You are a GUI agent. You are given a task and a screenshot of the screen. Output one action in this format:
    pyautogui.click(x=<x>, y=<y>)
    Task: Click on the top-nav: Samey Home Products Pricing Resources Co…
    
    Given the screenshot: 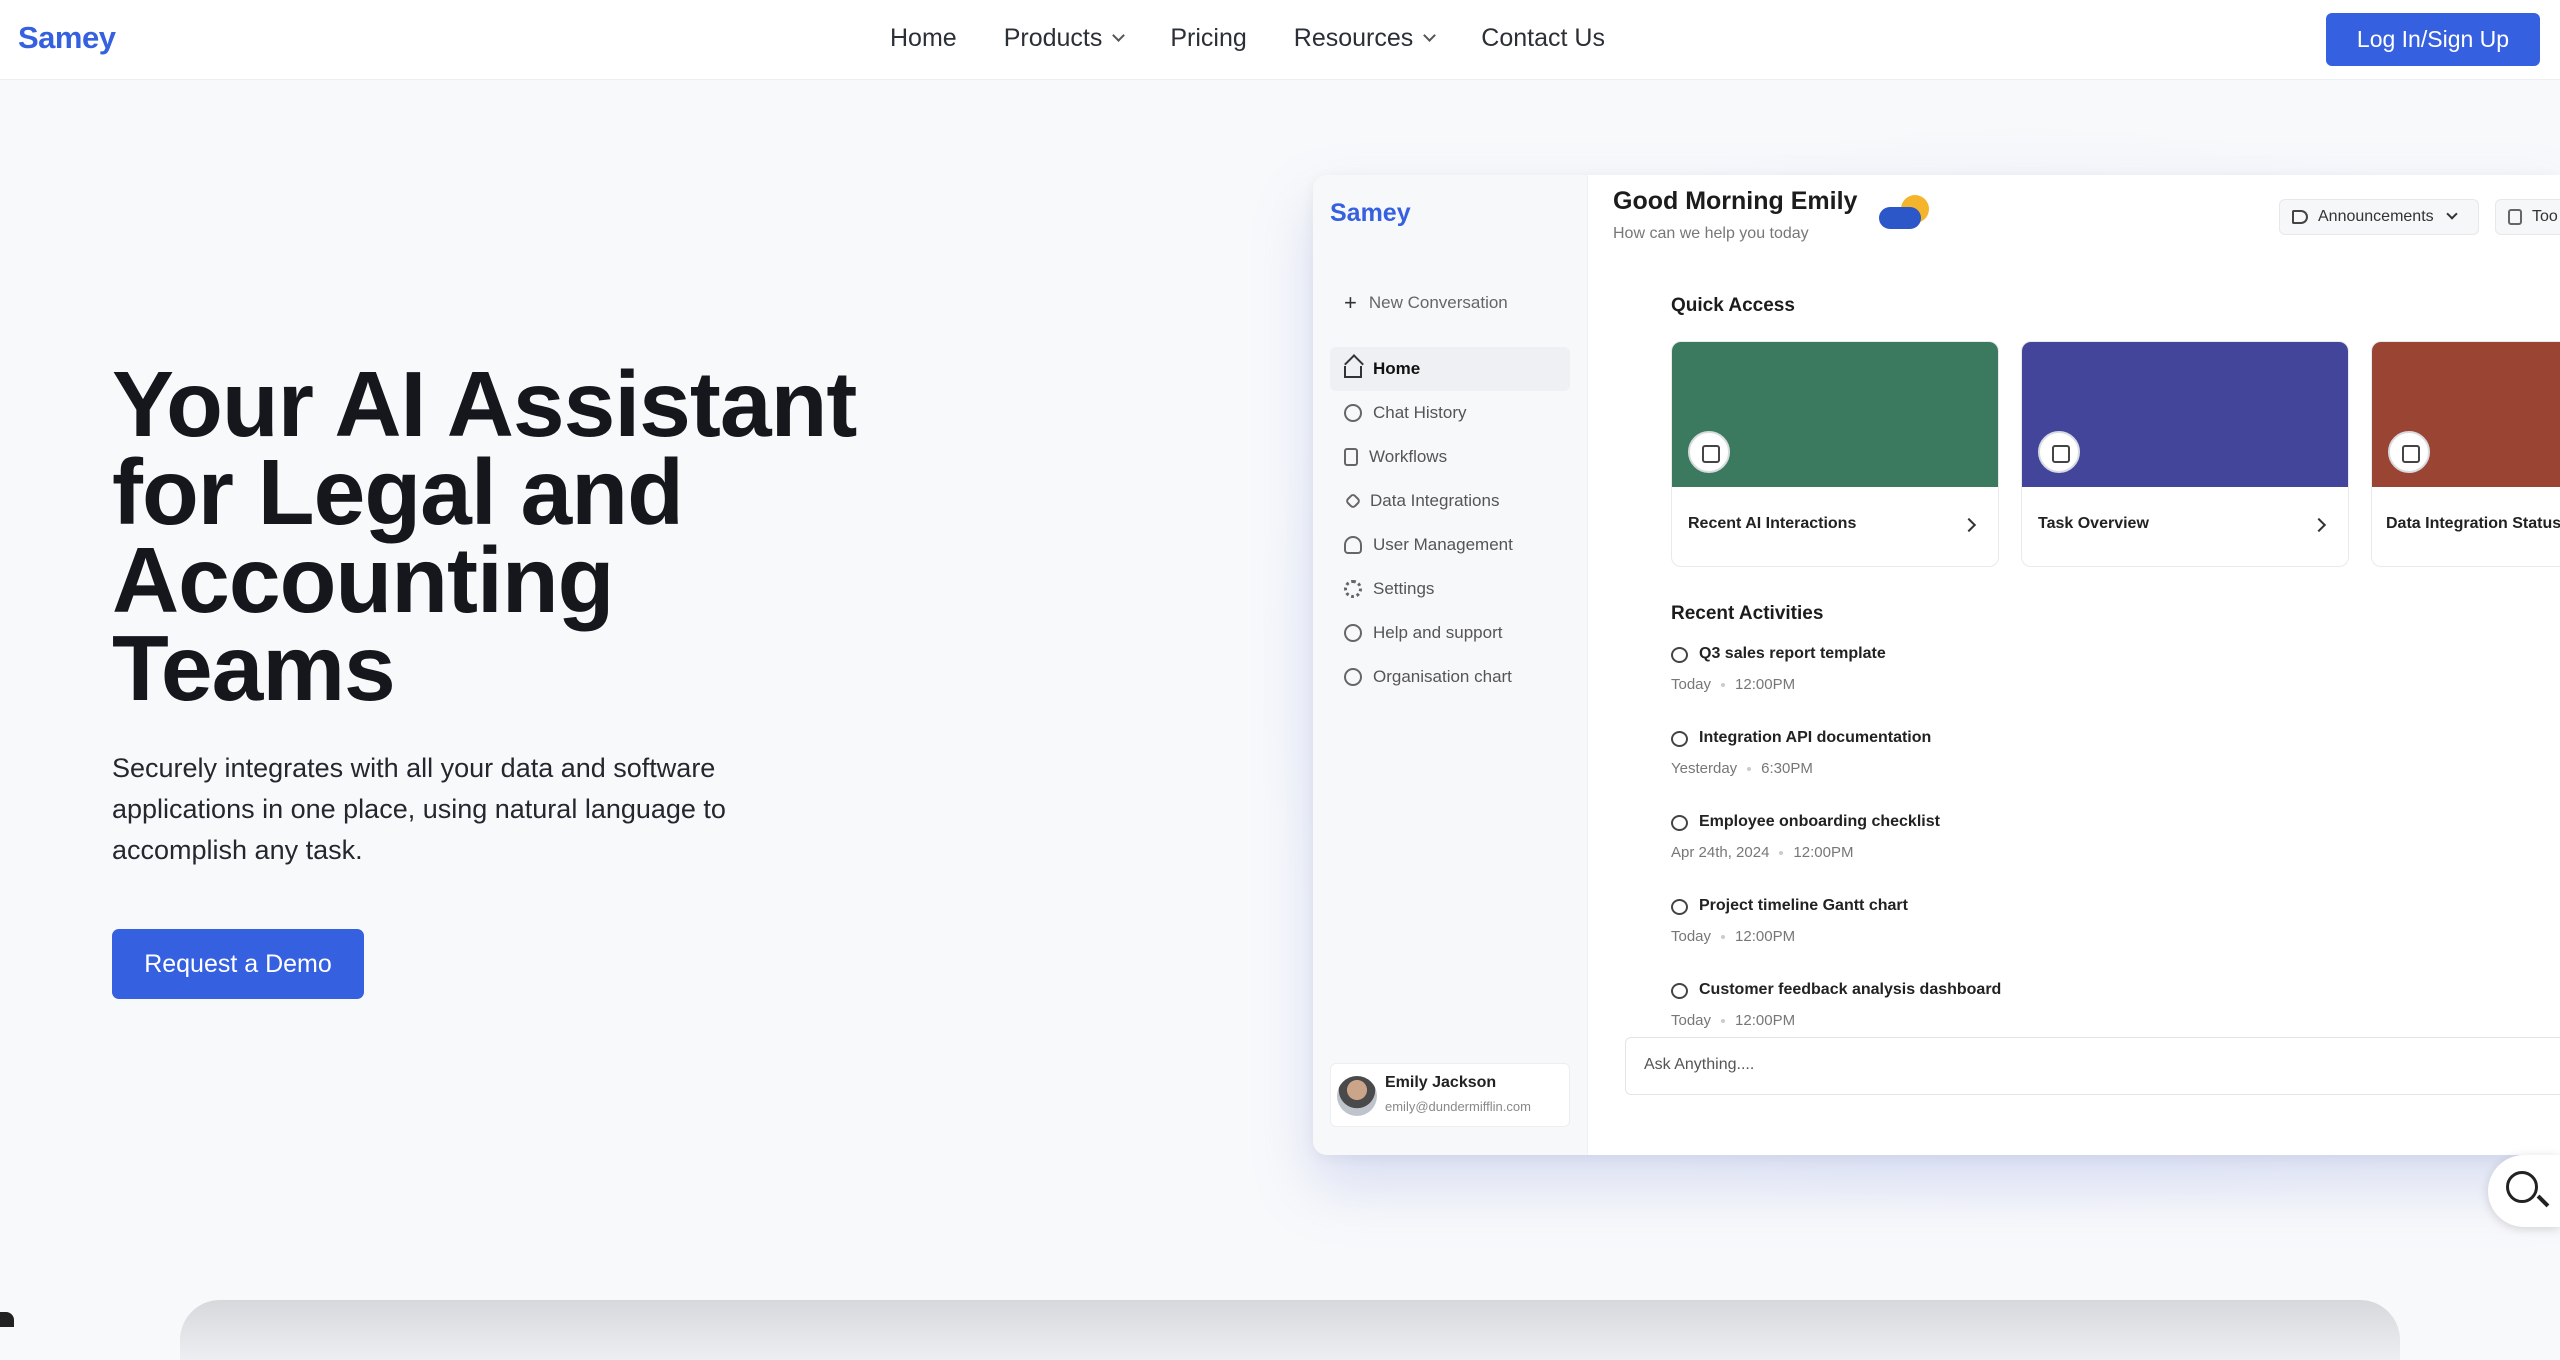 What is the action you would take?
    pyautogui.click(x=1280, y=40)
    